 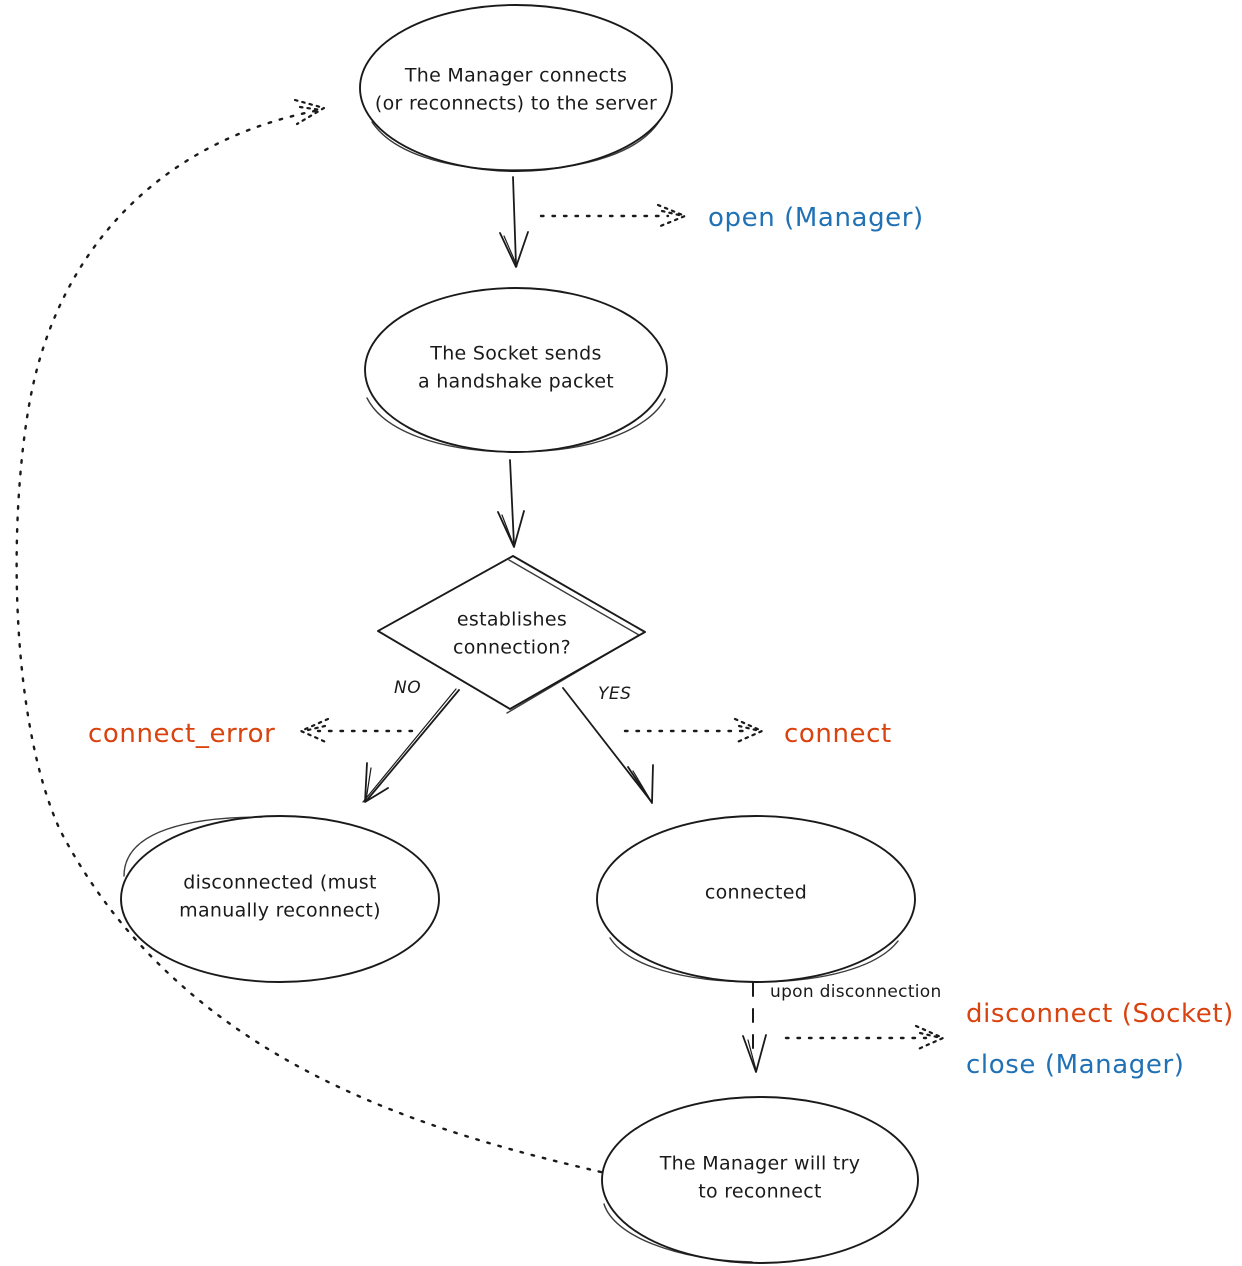 I want to click on event-label-disconnect-socket: disconnect (Socket), so click(x=1100, y=1014).